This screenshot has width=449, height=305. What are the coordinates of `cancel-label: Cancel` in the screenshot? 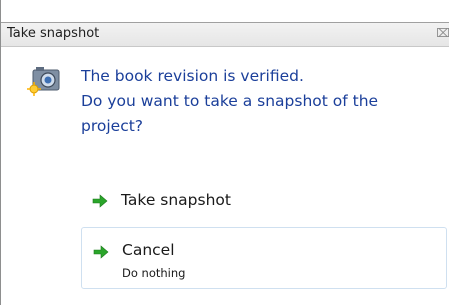 It's located at (148, 250).